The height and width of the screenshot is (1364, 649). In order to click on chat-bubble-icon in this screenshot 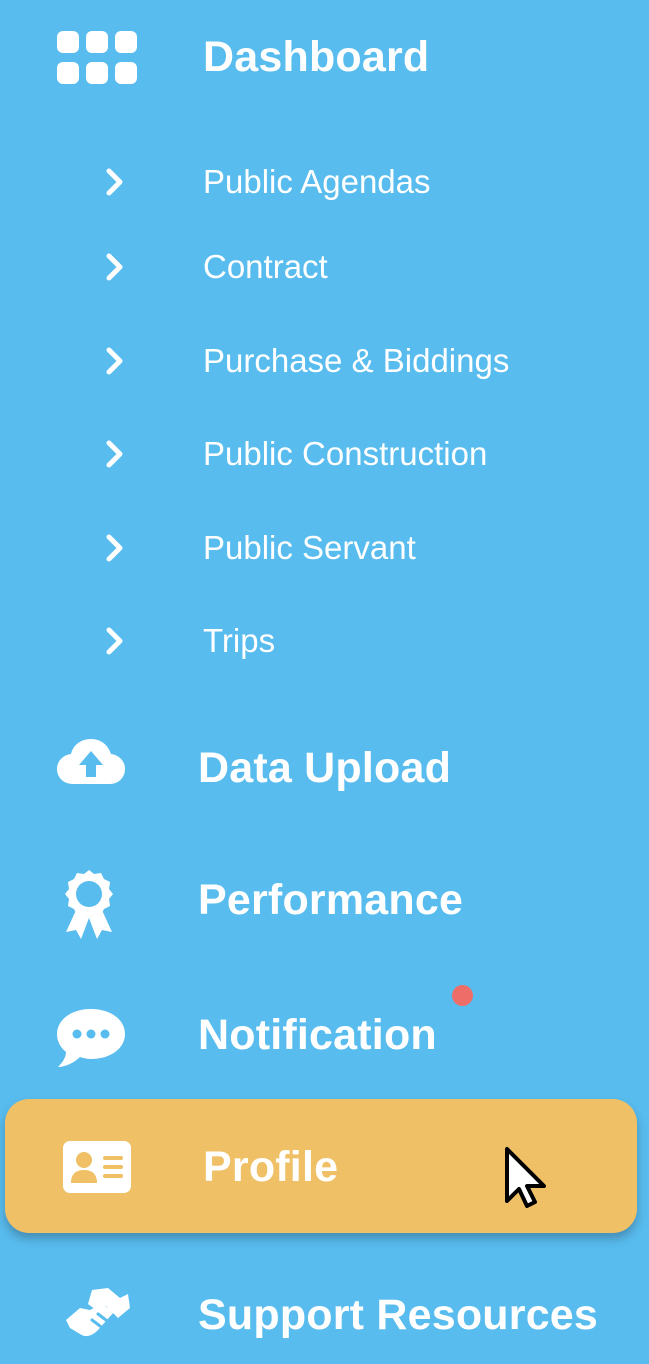, I will do `click(91, 1038)`.